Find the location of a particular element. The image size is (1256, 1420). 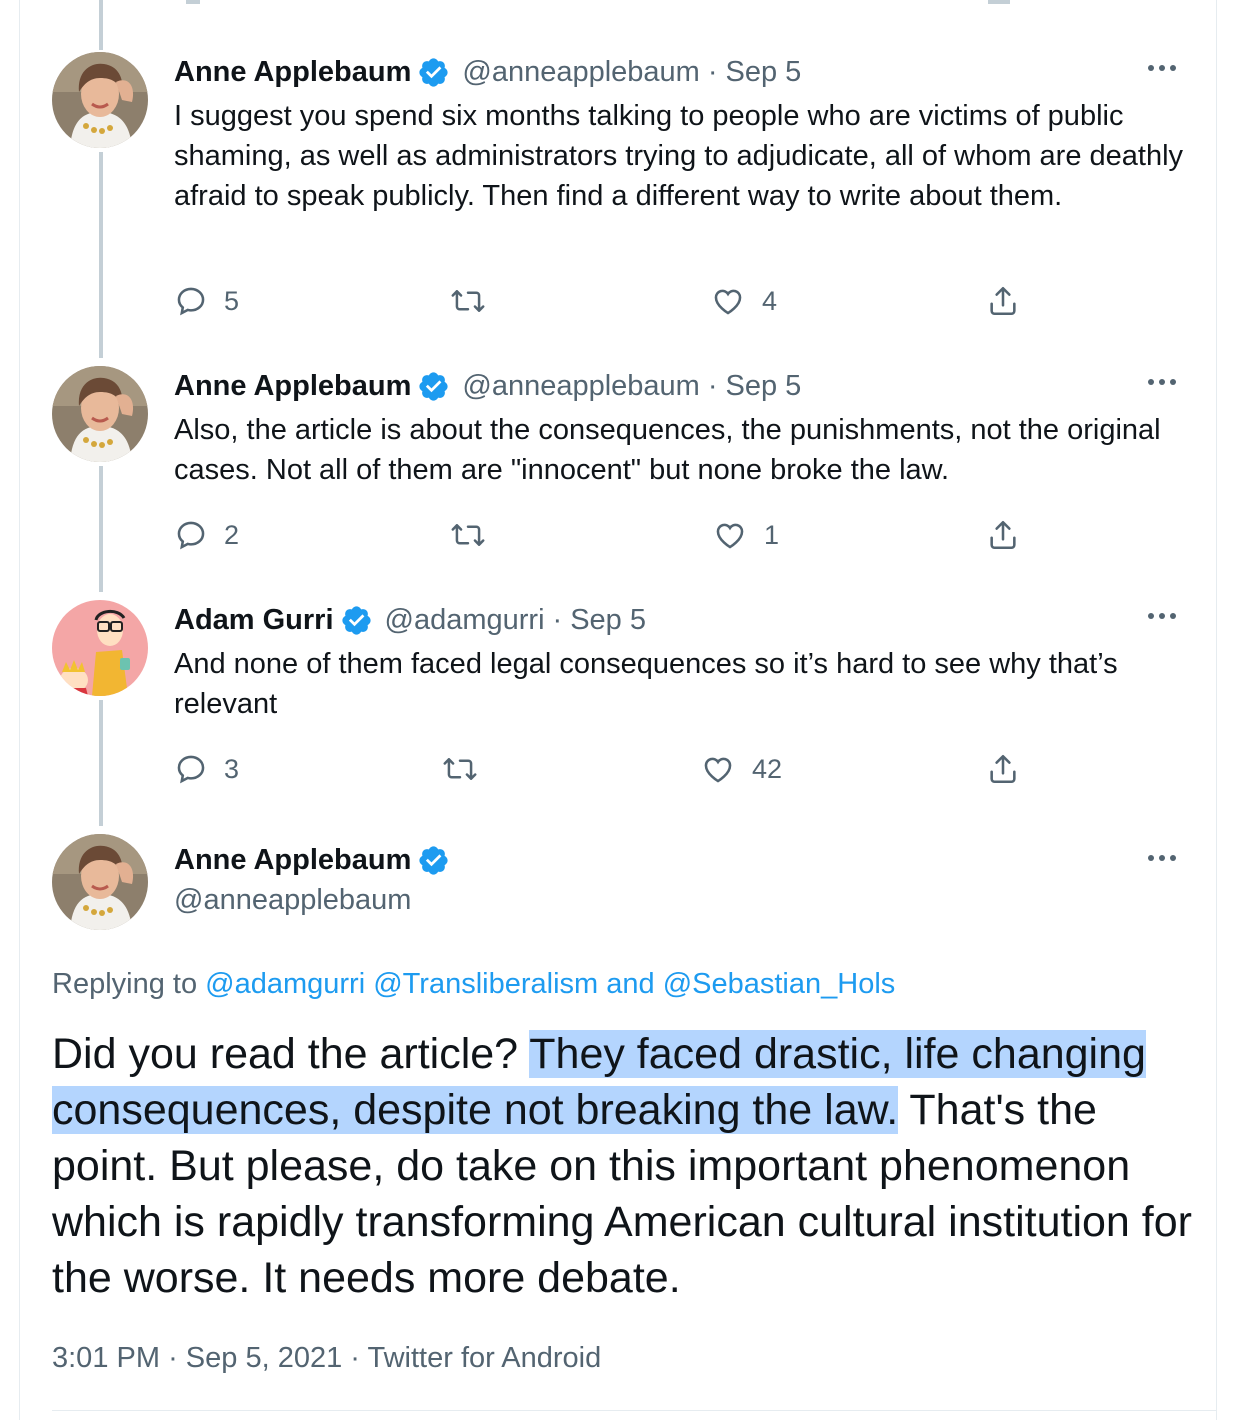

like-button: 1 is located at coordinates (745, 535).